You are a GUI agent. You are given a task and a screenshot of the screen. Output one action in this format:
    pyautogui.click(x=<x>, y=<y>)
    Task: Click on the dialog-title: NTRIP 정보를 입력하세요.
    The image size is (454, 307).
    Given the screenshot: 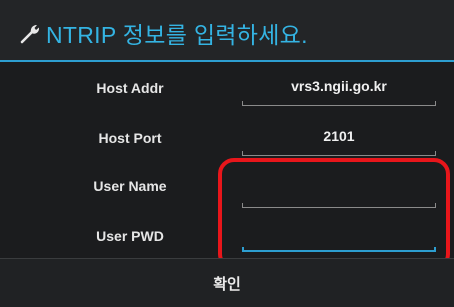 What is the action you would take?
    pyautogui.click(x=177, y=35)
    